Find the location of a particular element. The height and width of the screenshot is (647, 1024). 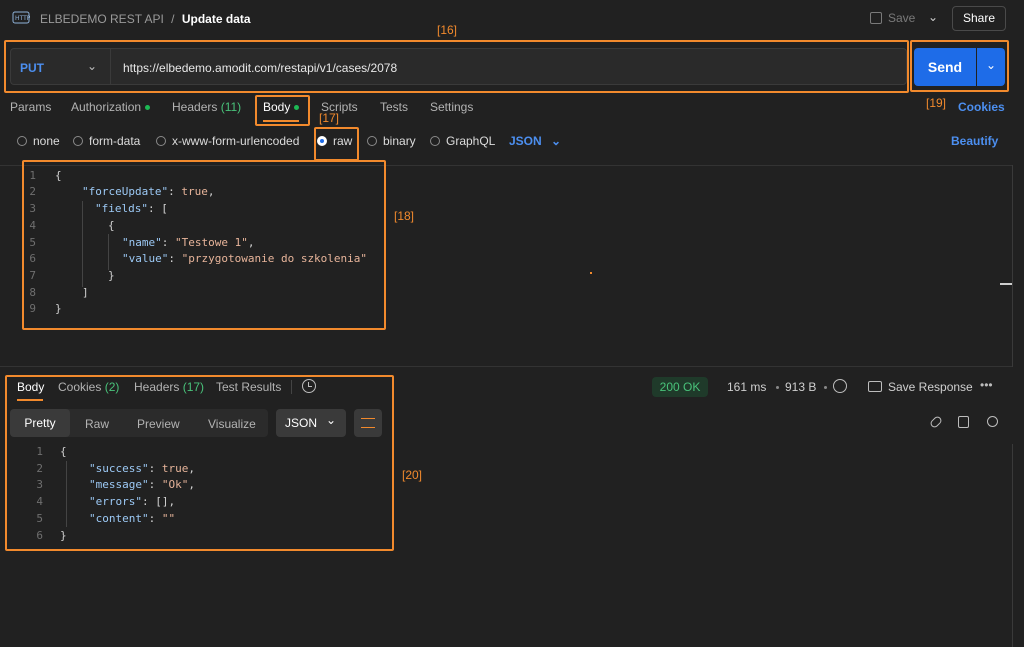

wrap-lines-icon is located at coordinates (368, 423).